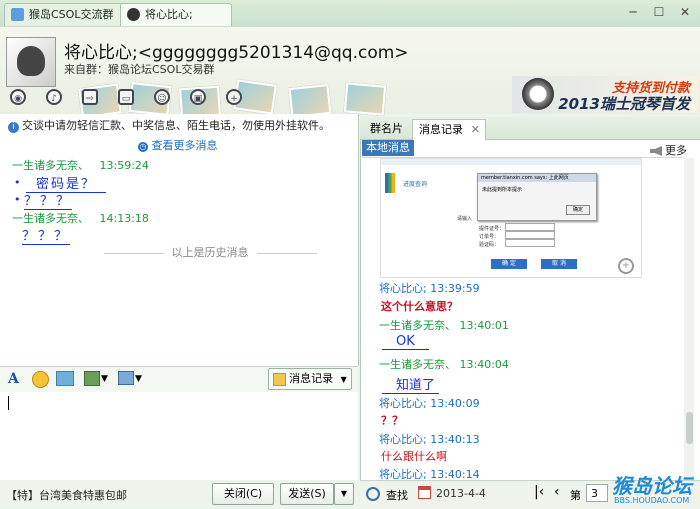  I want to click on message-sender: 一生诸多无奈、 14:13:18, so click(80, 218).